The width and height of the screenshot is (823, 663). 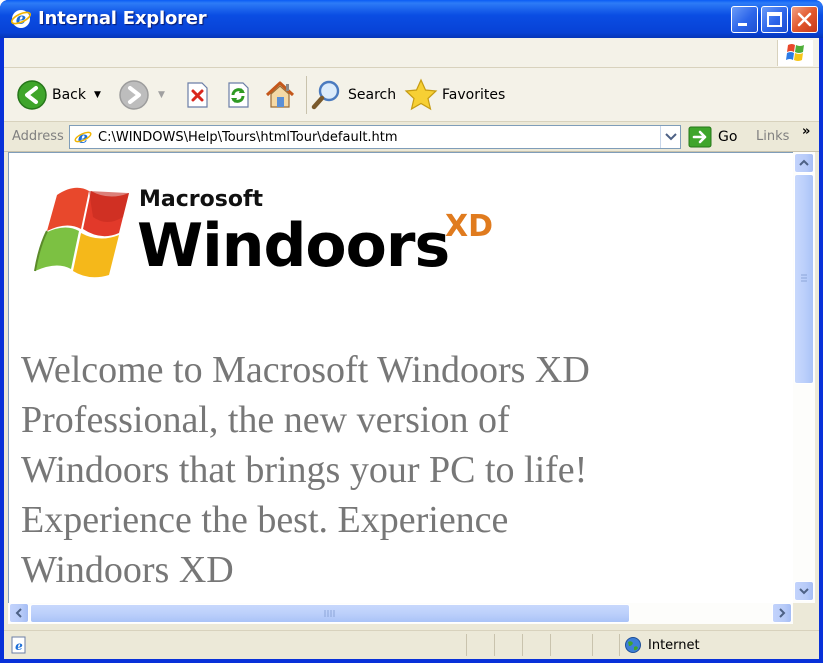 I want to click on maximize-button, so click(x=774, y=19).